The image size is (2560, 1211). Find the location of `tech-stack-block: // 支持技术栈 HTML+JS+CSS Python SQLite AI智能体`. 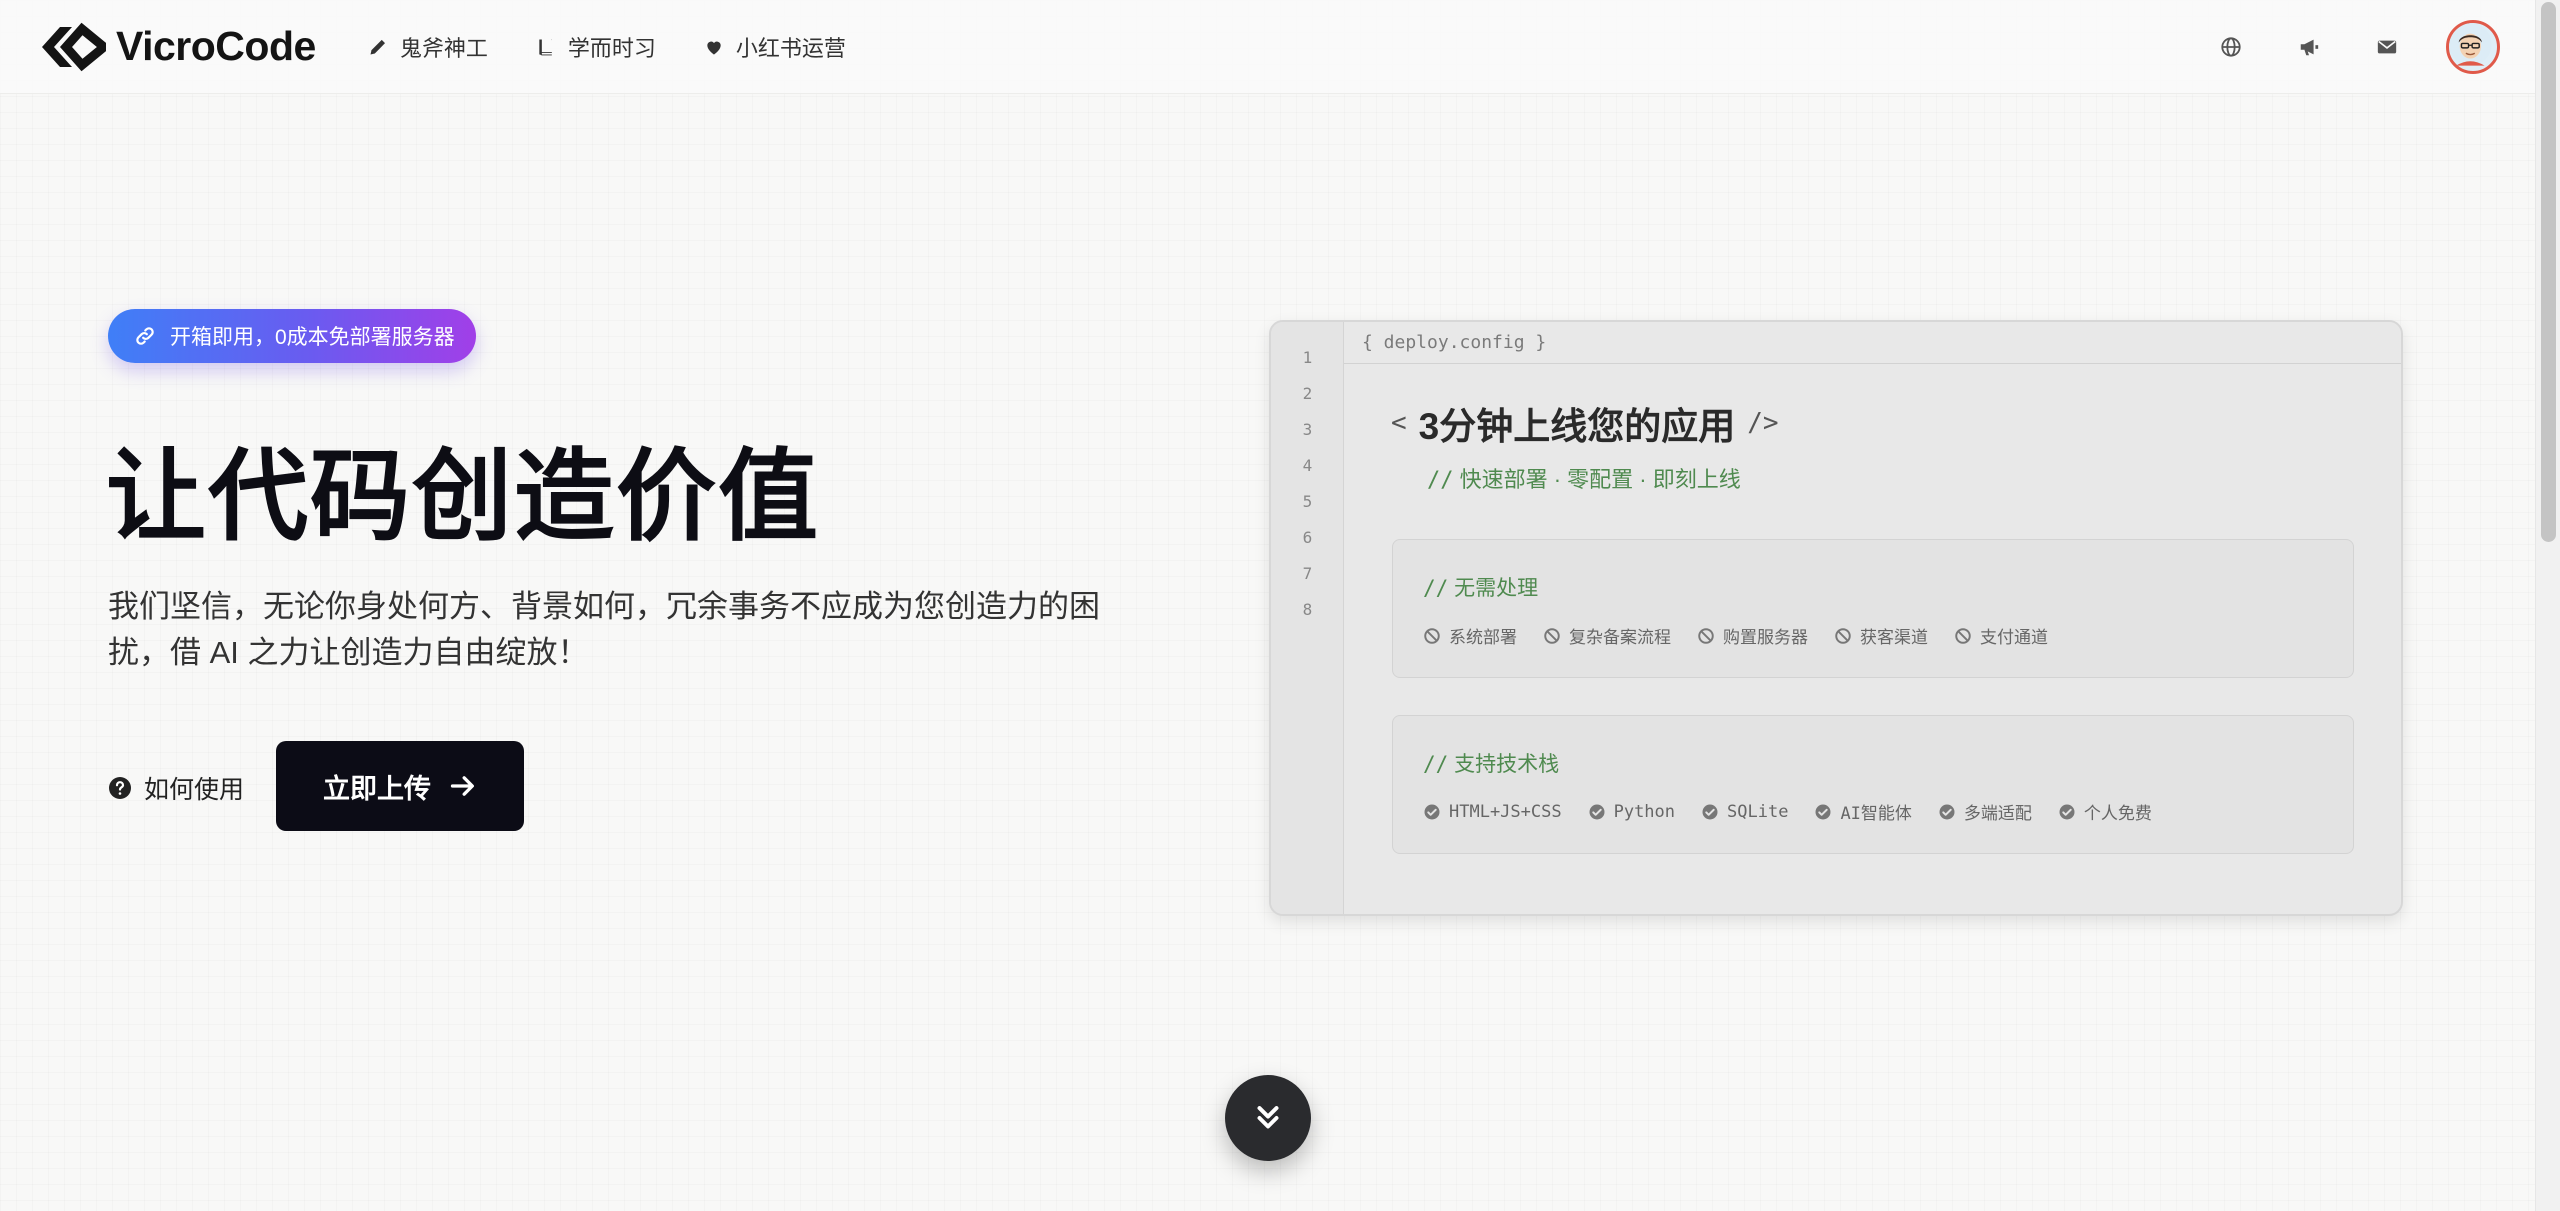

tech-stack-block: // 支持技术栈 HTML+JS+CSS Python SQLite AI智能体 is located at coordinates (1873, 784).